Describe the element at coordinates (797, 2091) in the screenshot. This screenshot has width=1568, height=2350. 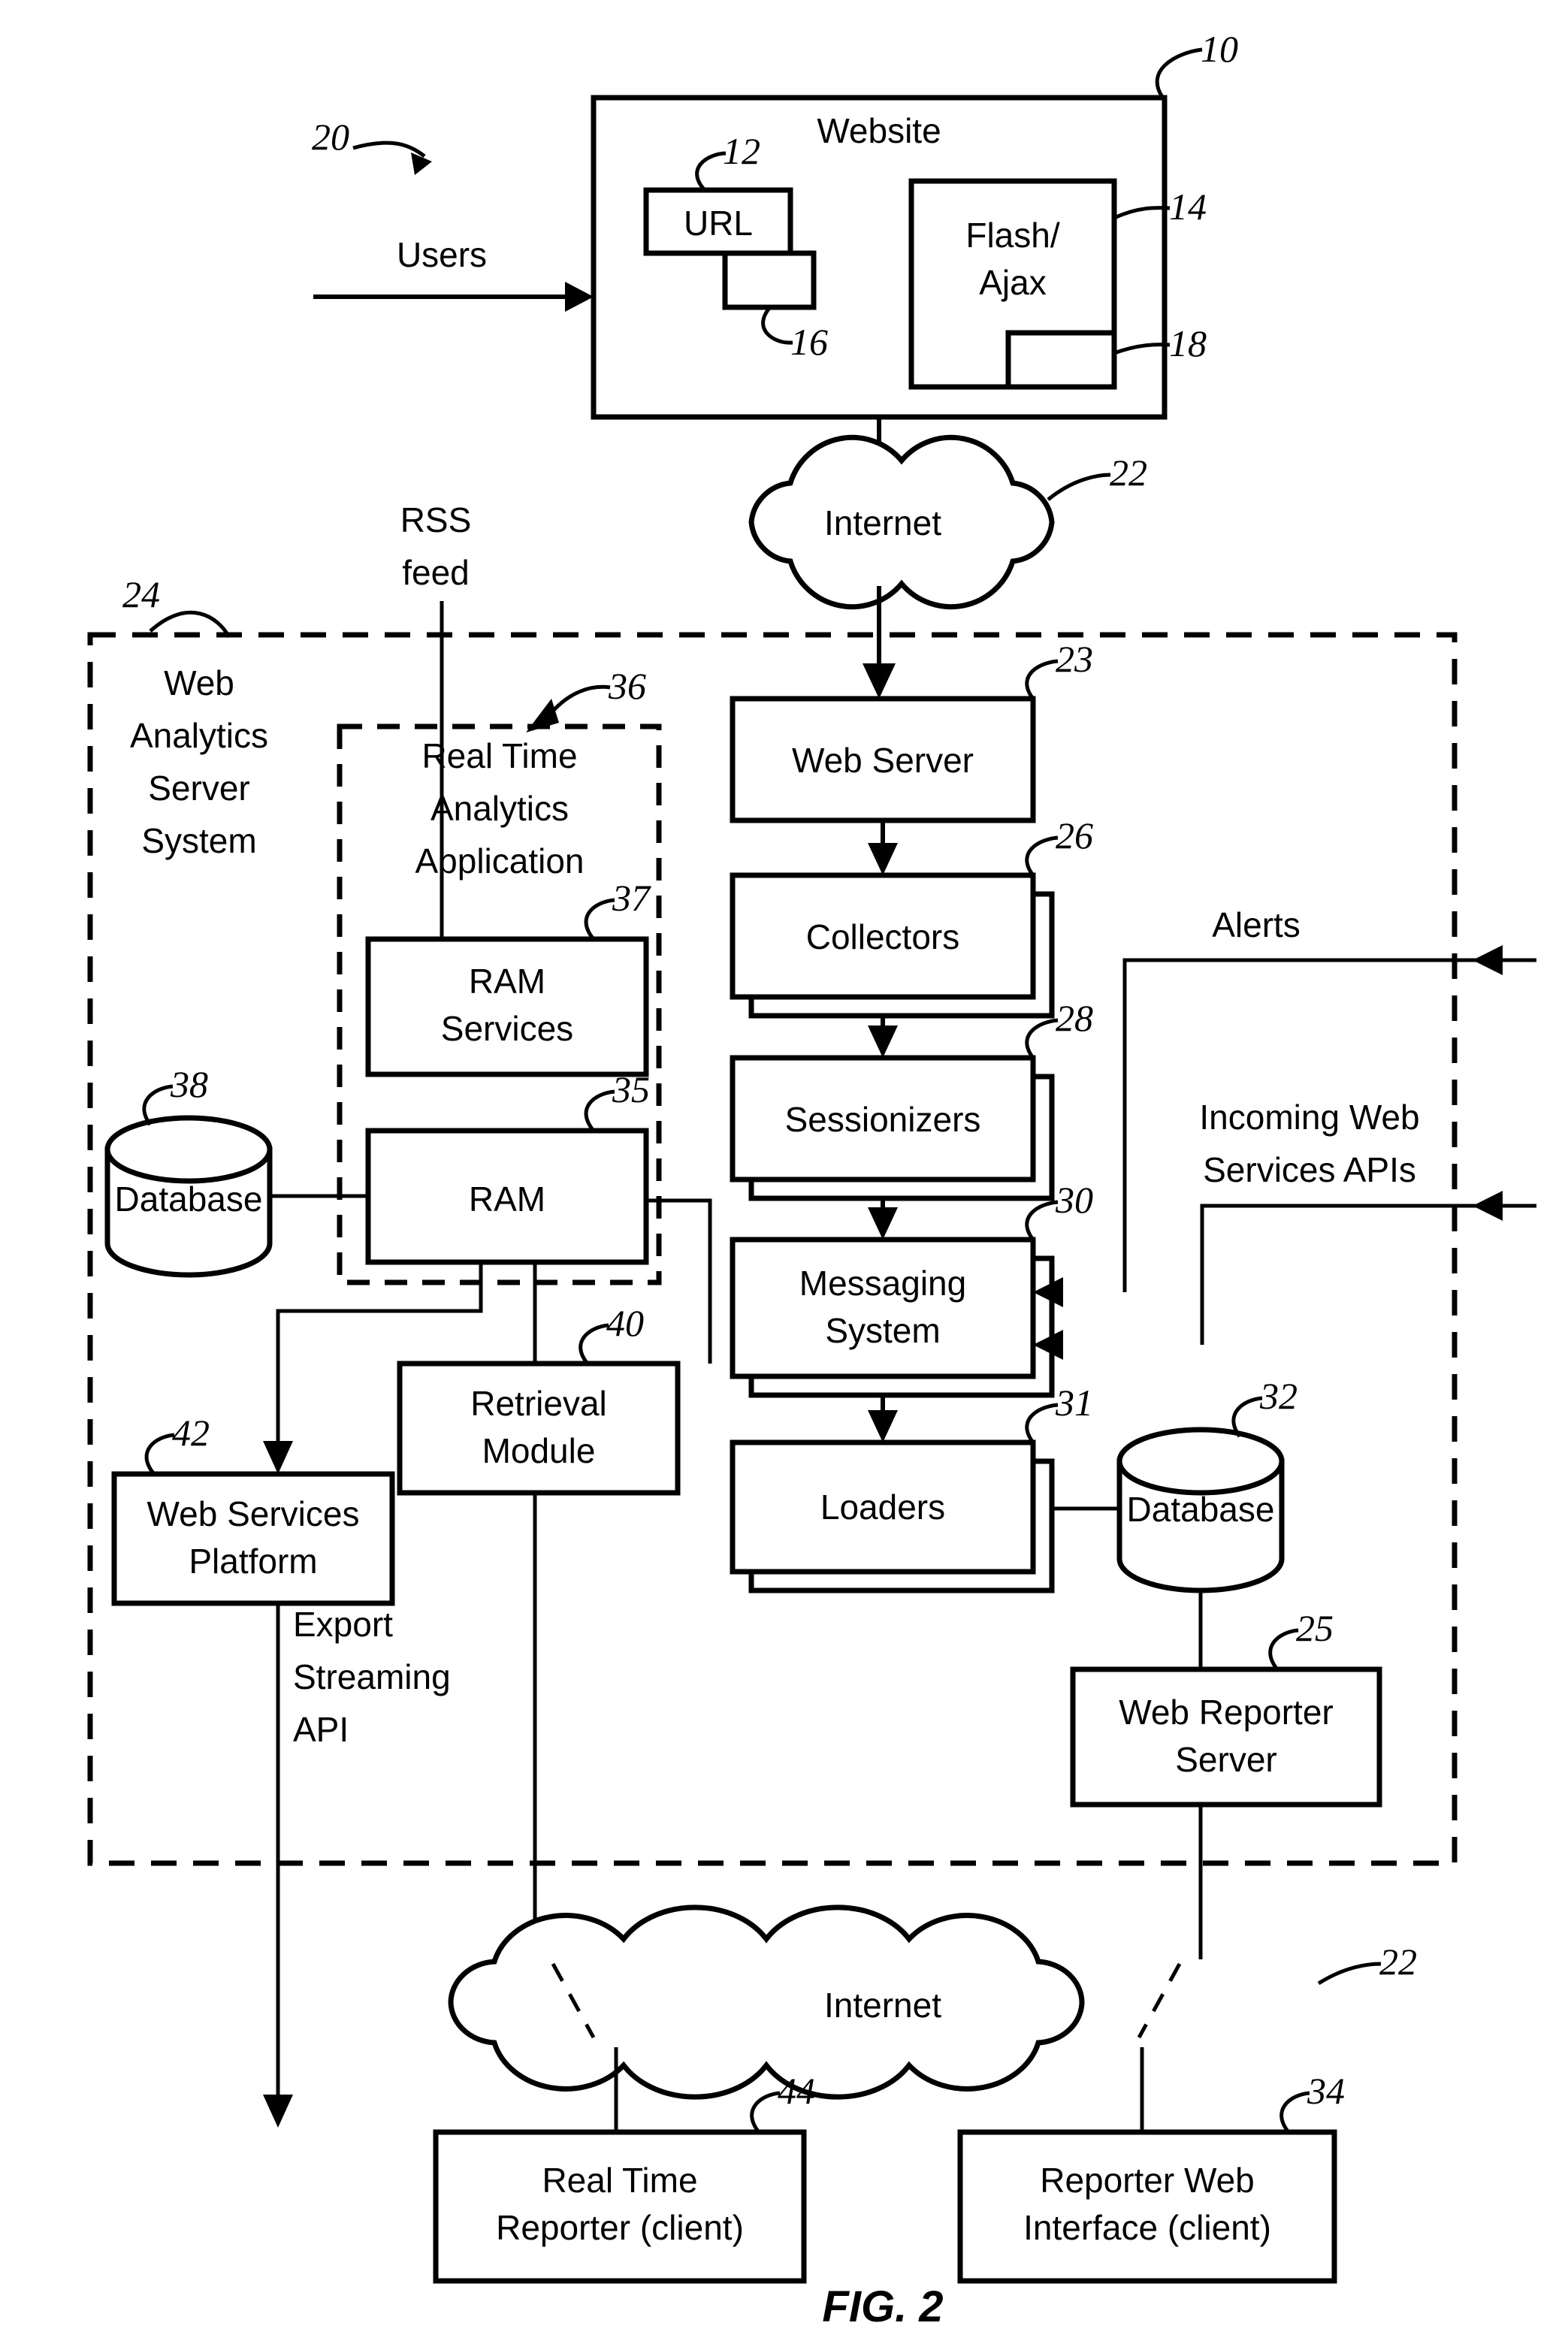
I see `ref-44: 44` at that location.